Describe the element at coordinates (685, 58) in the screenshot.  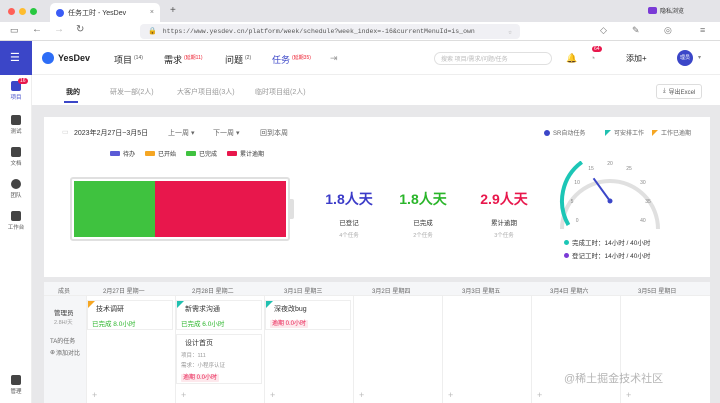
I see `avatar: 理员` at that location.